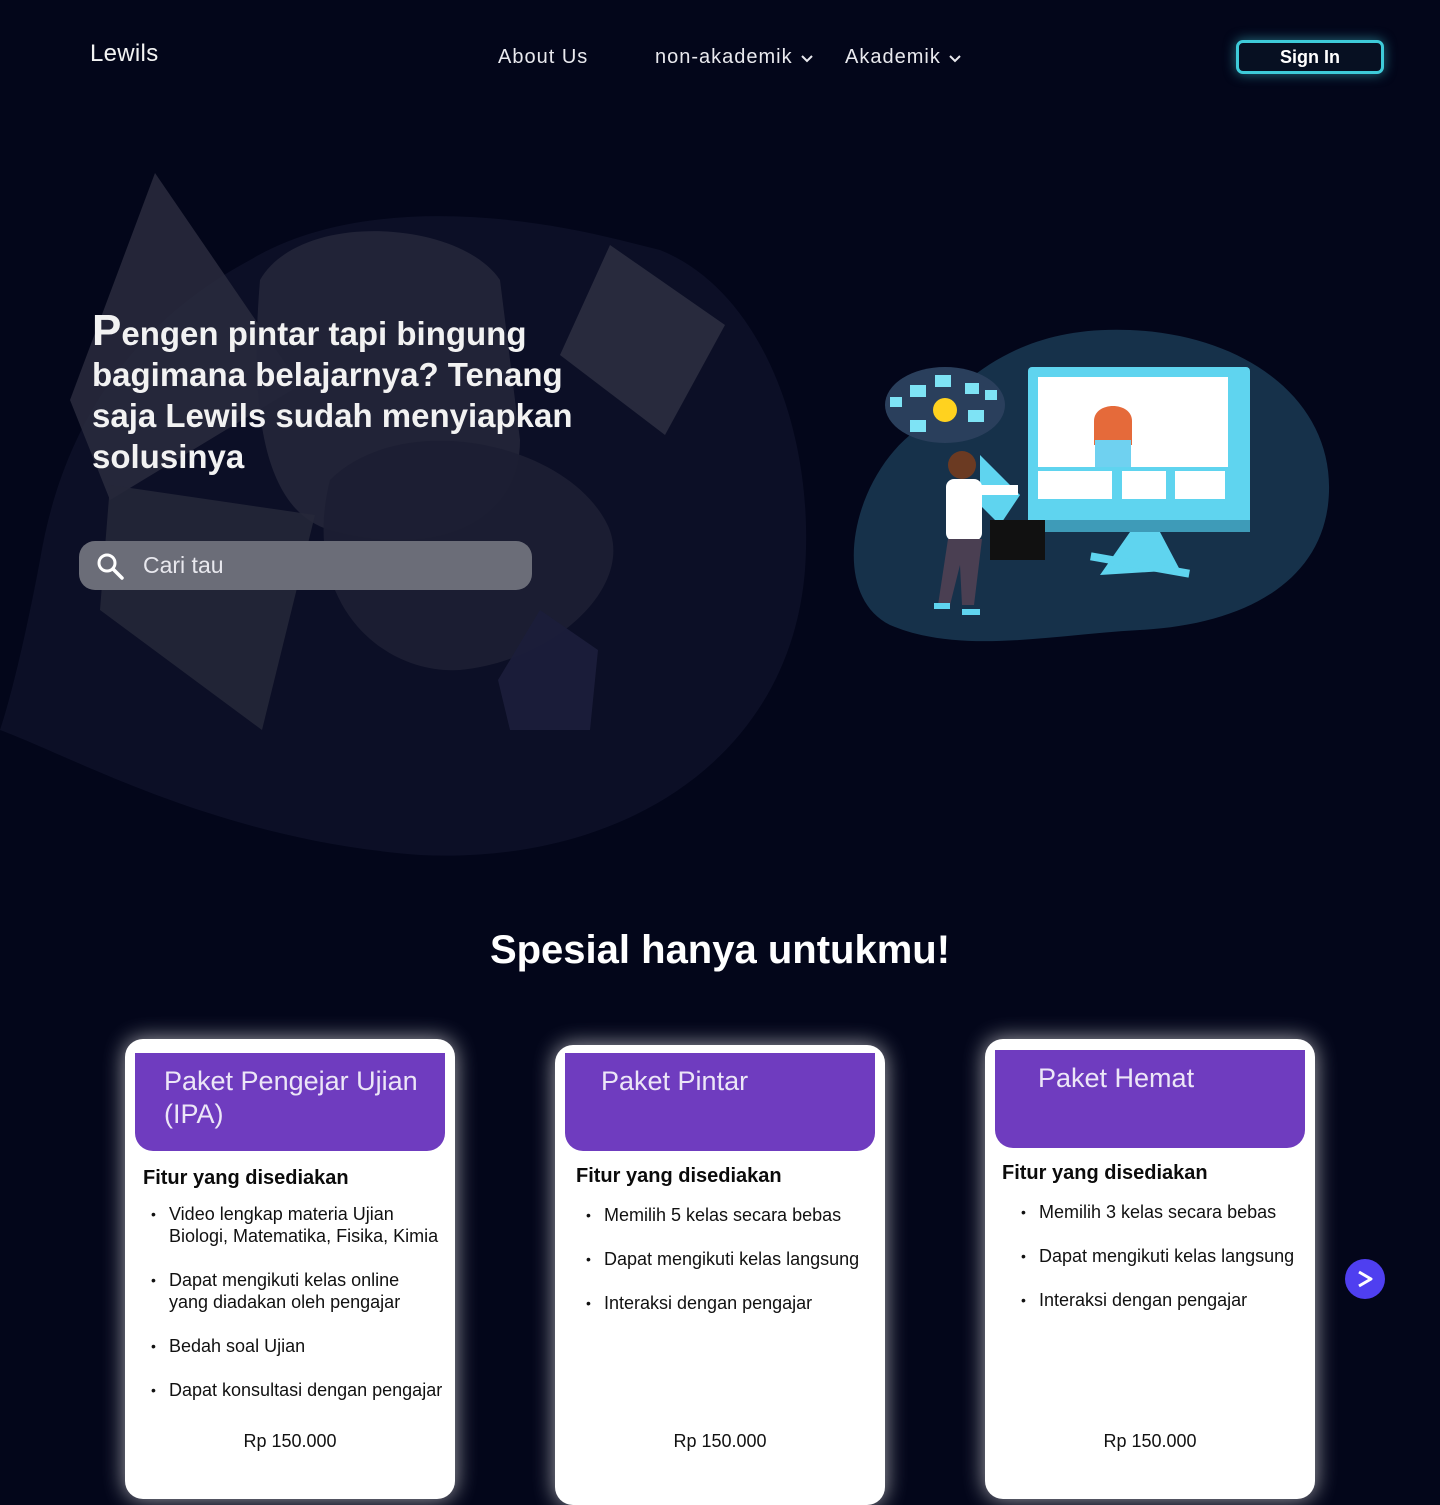 This screenshot has width=1440, height=1505. Describe the element at coordinates (893, 57) in the screenshot. I see `nav-akademik-label: Akademik` at that location.